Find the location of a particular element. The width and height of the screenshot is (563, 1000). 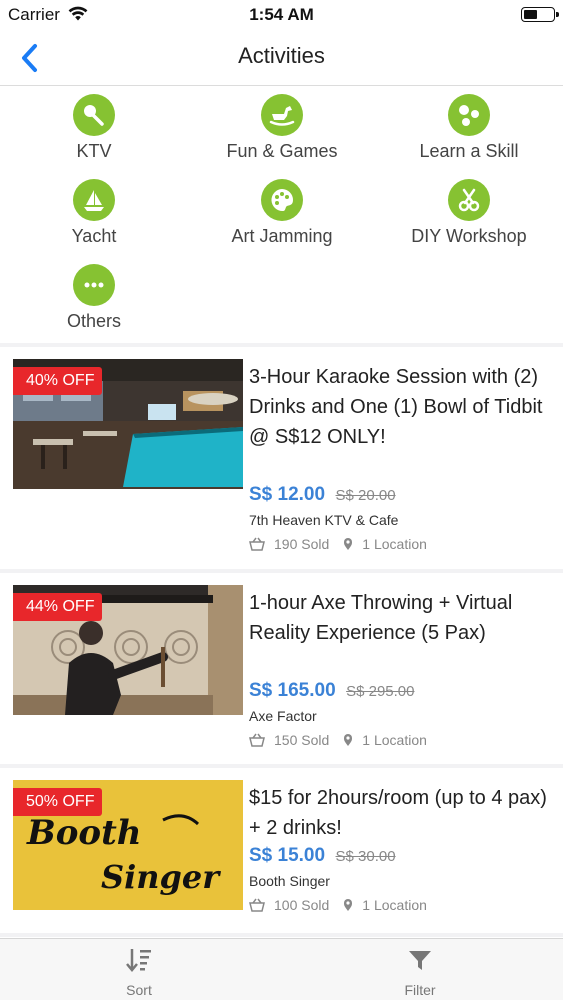

scissors-icon is located at coordinates (469, 200).